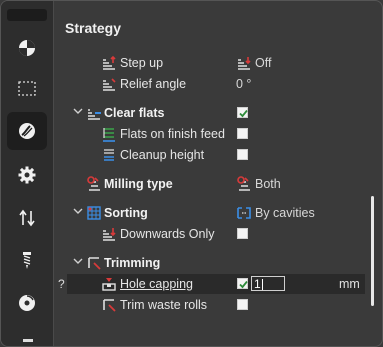 The width and height of the screenshot is (383, 347). What do you see at coordinates (94, 263) in the screenshot?
I see `trimming-icon` at bounding box center [94, 263].